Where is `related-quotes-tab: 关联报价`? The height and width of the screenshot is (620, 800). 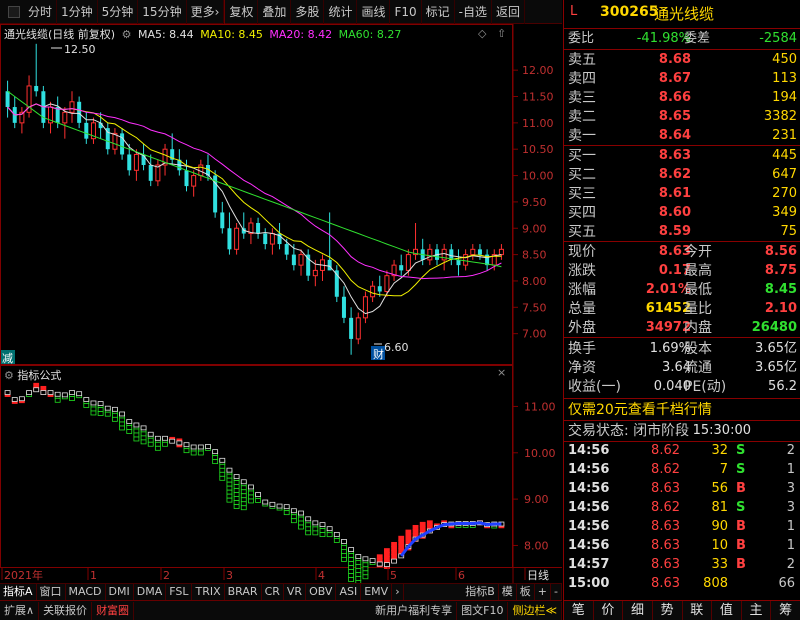
related-quotes-tab: 关联报价 is located at coordinates (66, 610).